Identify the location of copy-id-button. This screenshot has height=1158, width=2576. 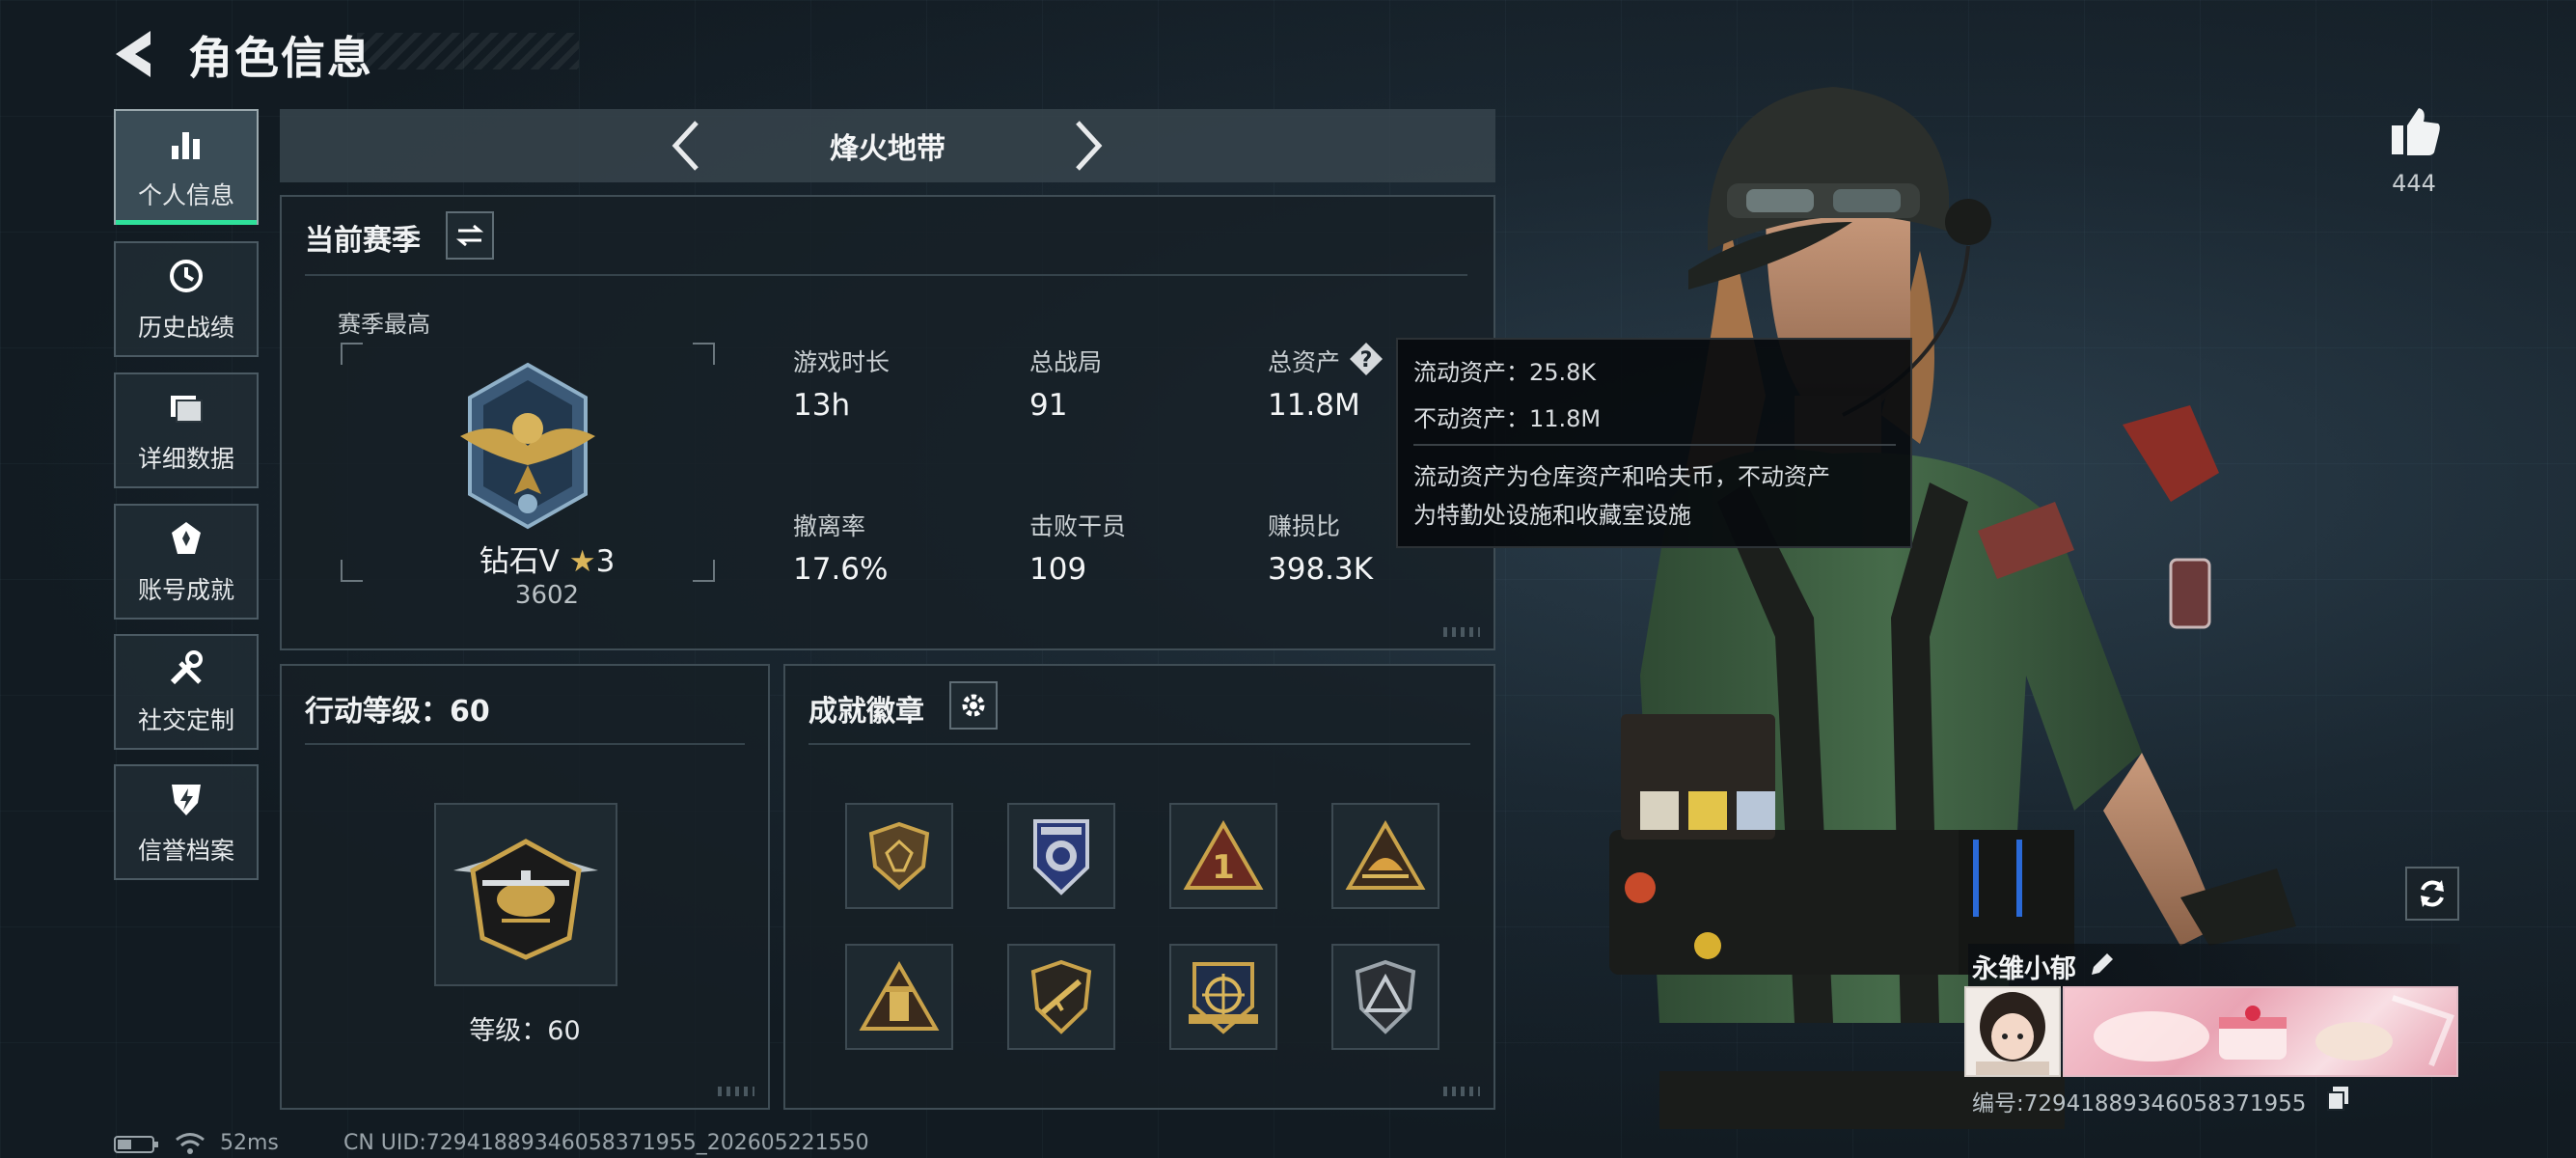
(2339, 1098).